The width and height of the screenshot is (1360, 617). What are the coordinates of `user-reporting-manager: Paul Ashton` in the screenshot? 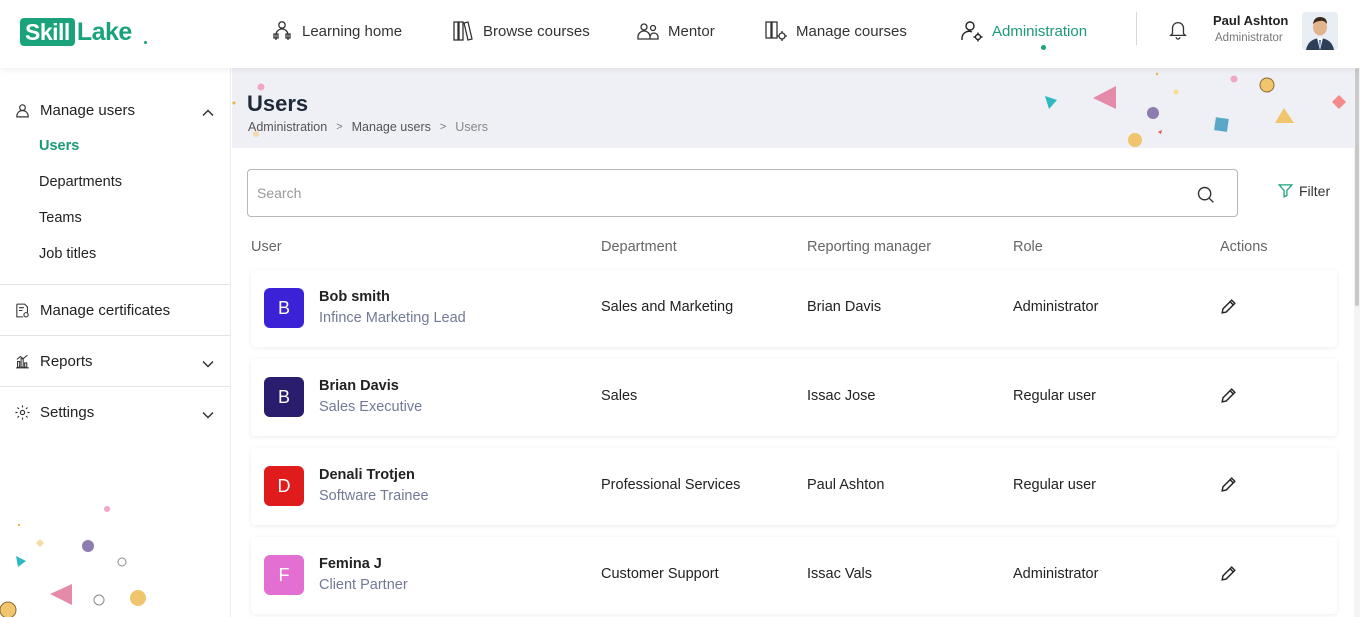 It's located at (846, 485).